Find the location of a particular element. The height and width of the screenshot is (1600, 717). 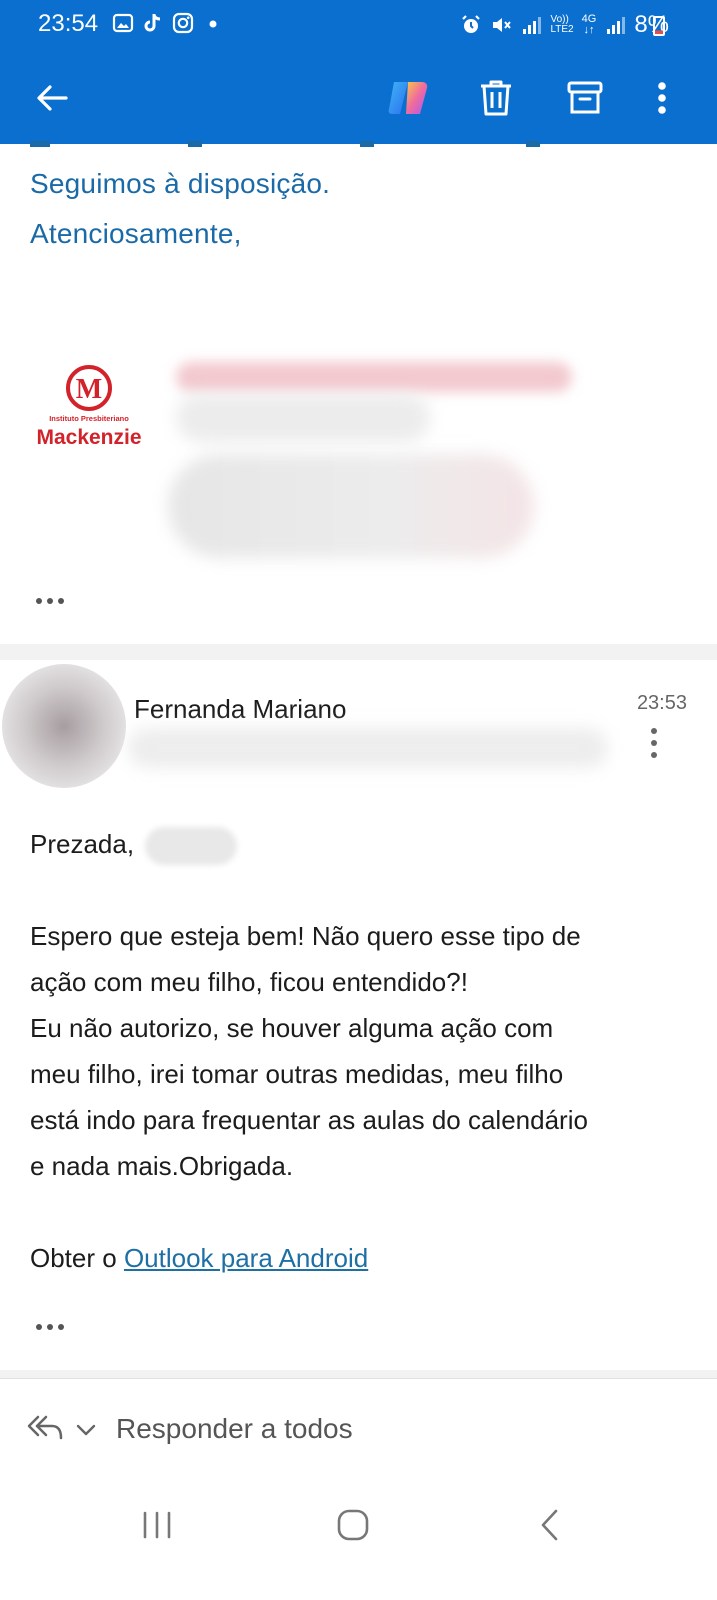

copilot-button is located at coordinates (408, 98).